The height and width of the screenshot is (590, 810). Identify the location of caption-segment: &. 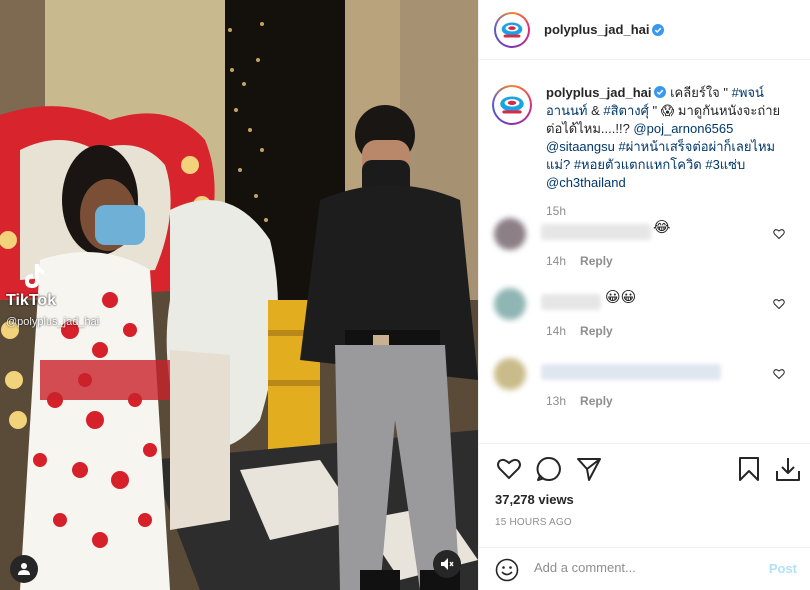
(595, 110).